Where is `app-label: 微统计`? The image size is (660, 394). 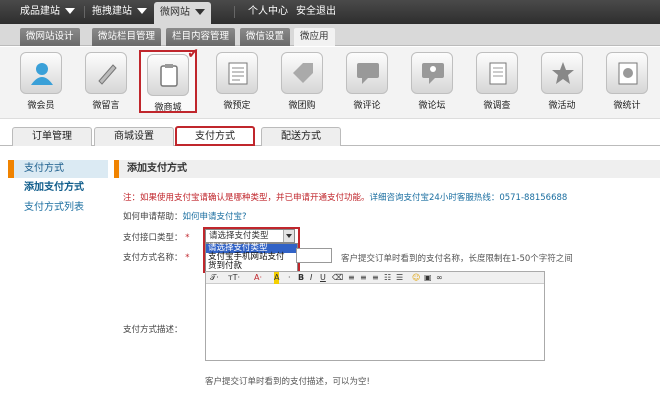
app-label: 微统计 is located at coordinates (627, 106).